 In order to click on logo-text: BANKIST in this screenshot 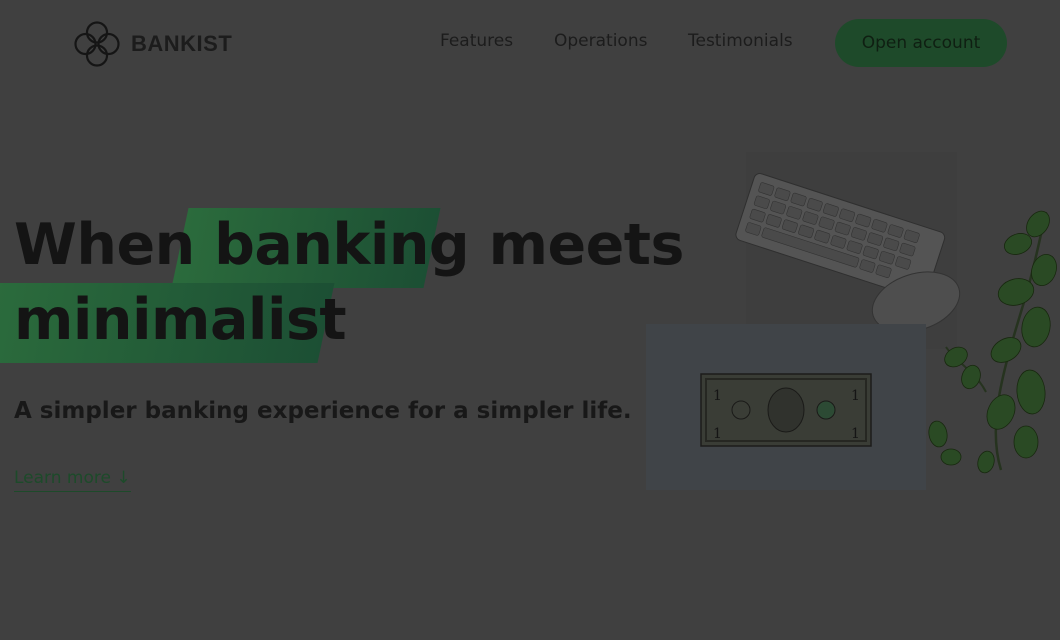, I will do `click(182, 43)`.